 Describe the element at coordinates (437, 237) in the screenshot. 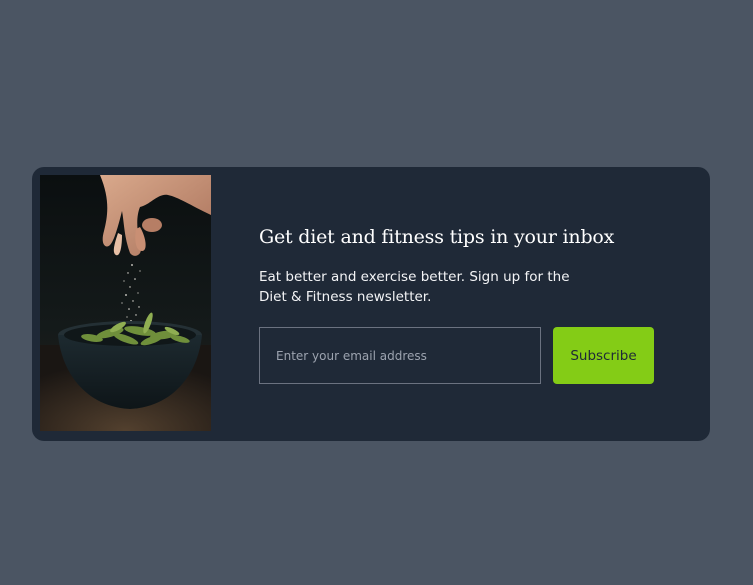

I see `newsletter-title: Get diet and fitness tips in your inbox` at that location.